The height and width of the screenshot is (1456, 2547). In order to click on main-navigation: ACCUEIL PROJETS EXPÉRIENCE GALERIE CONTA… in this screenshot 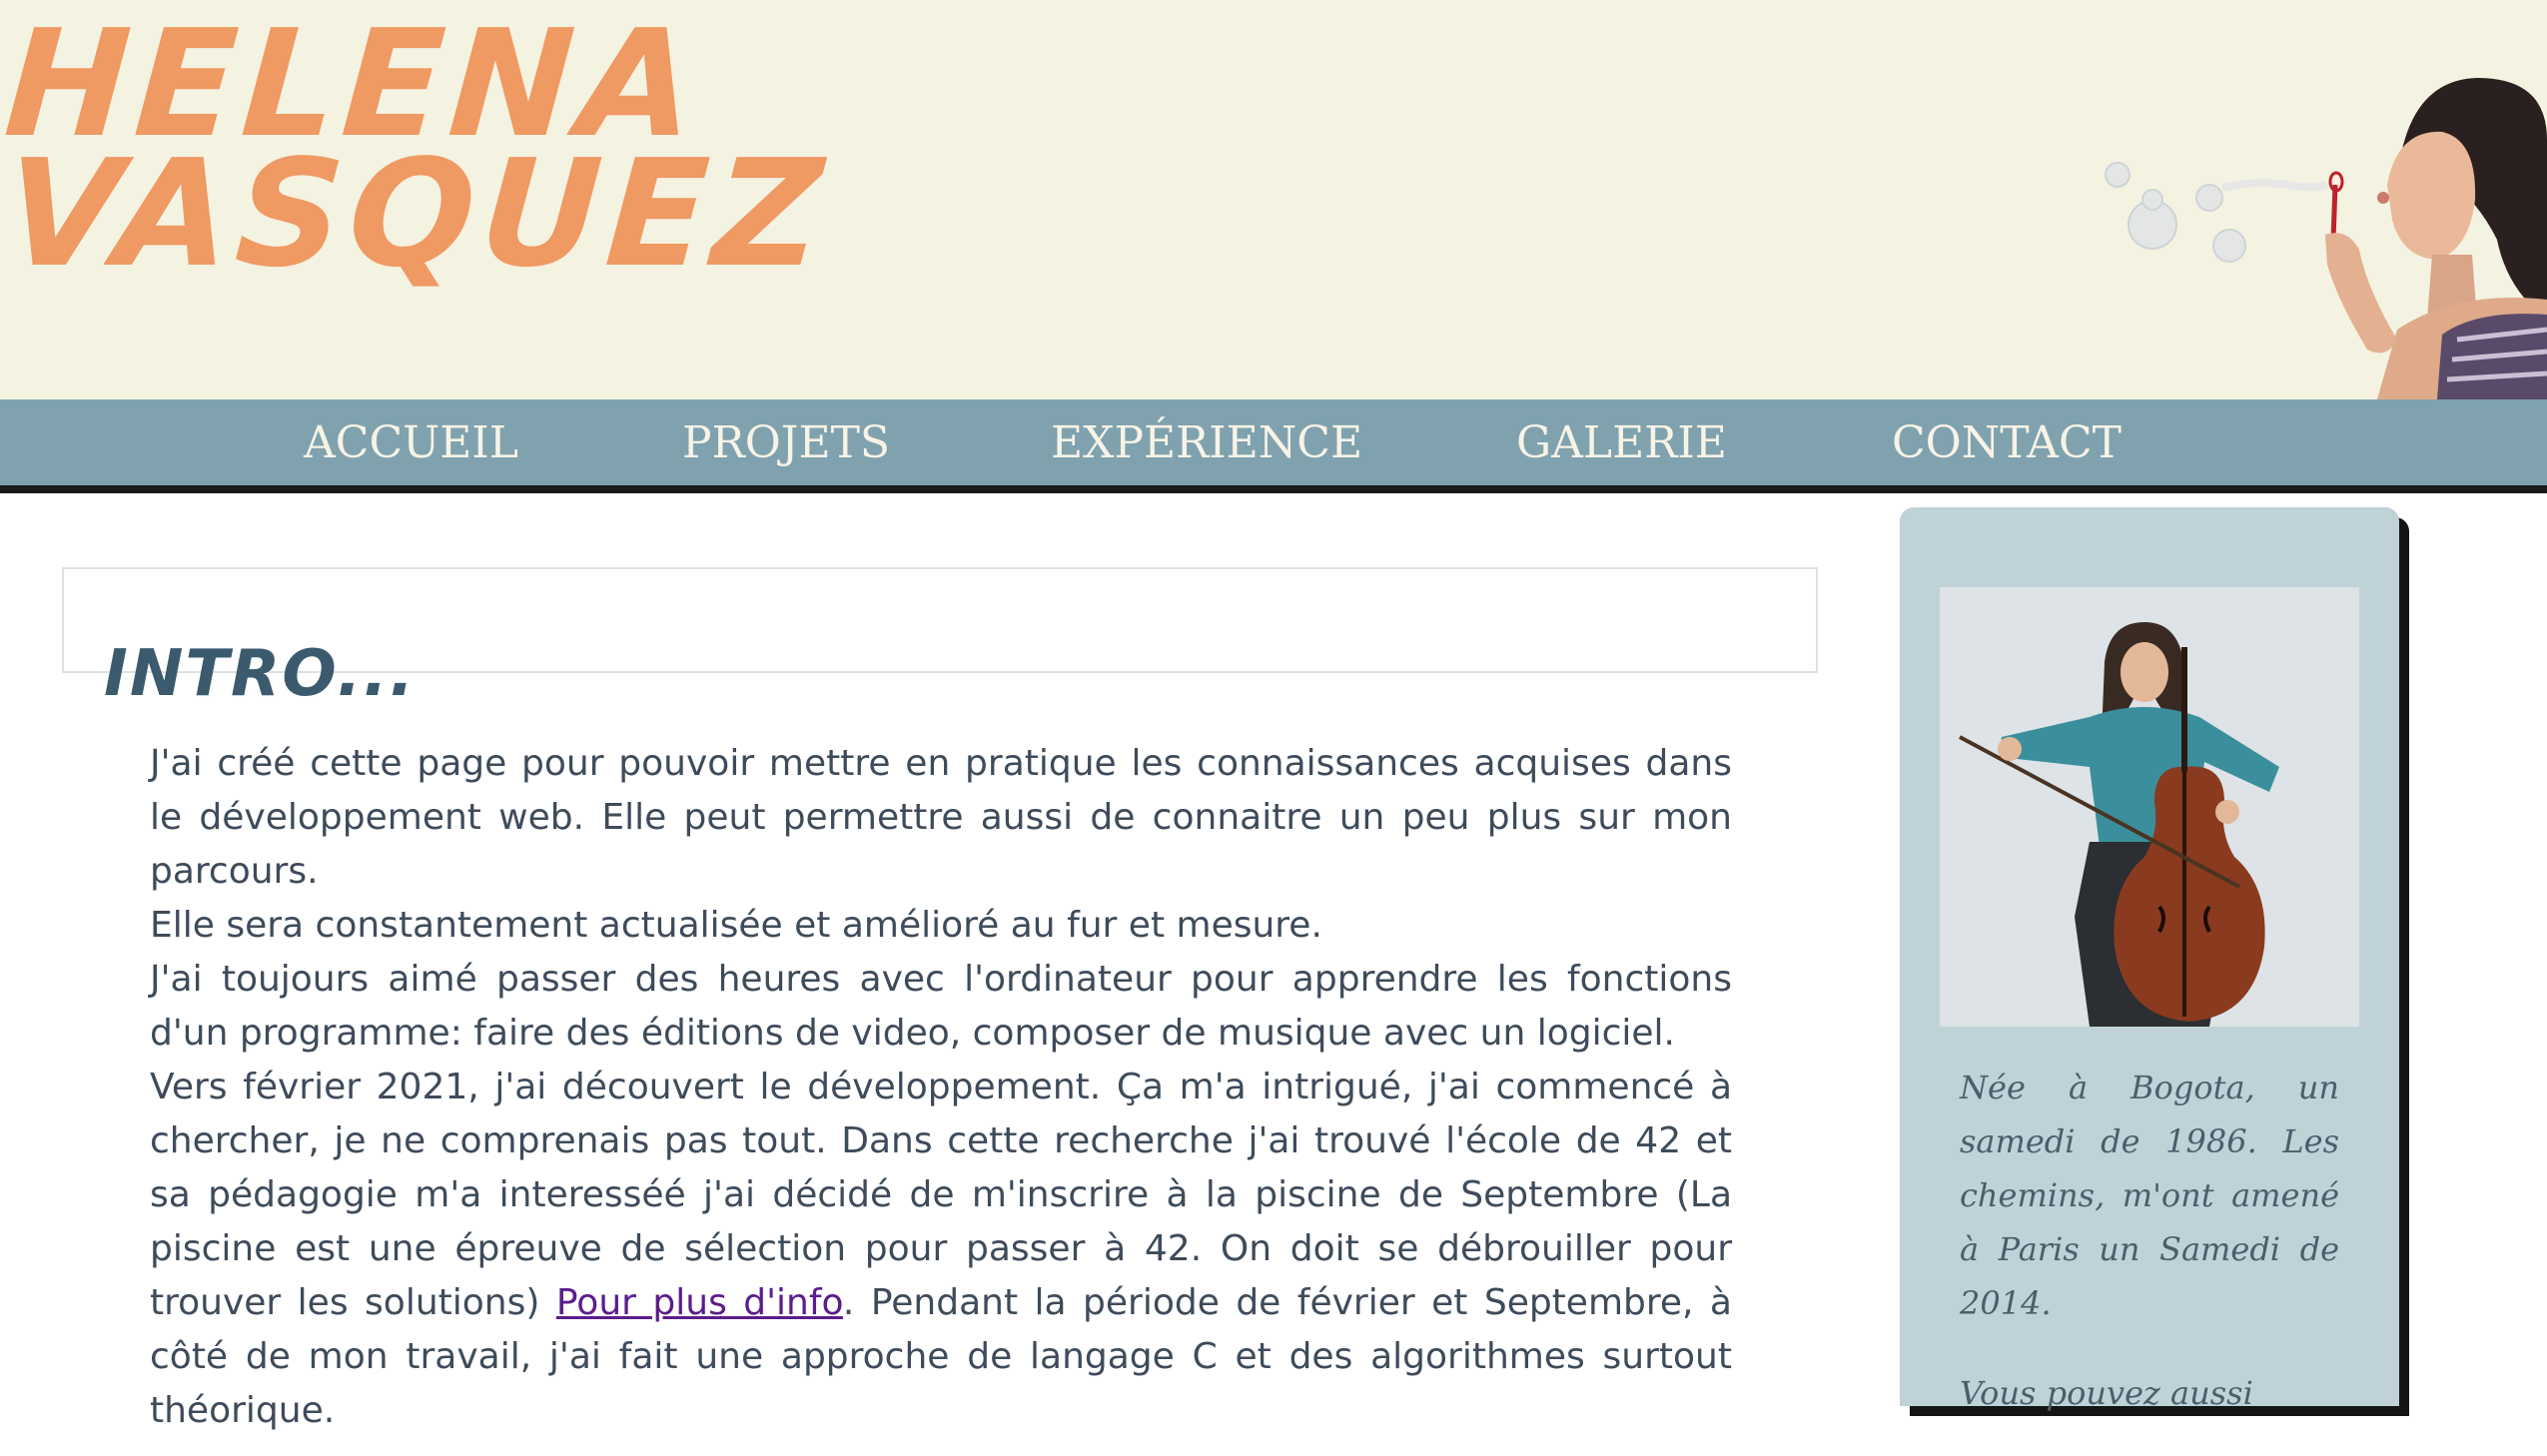, I will do `click(1273, 446)`.